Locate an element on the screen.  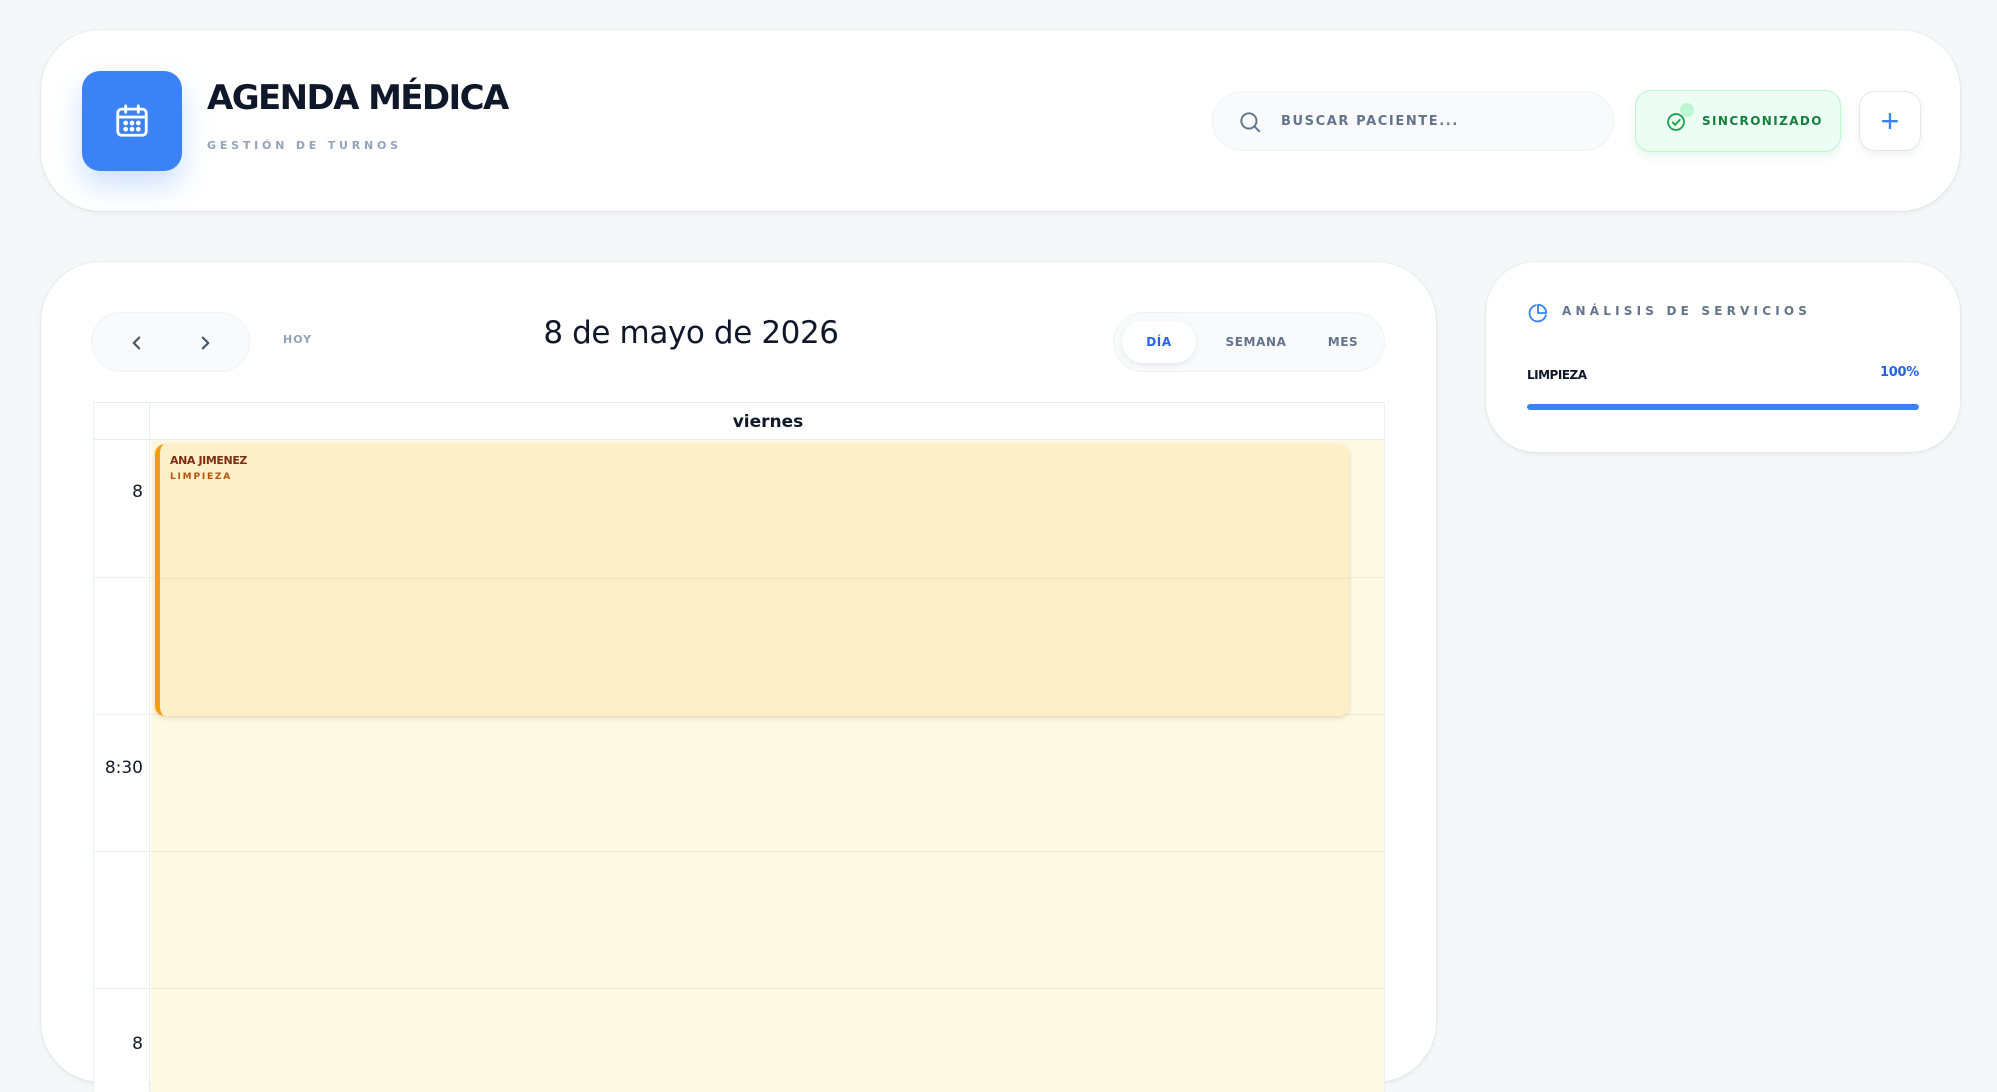
view-switcher: DÍA SEMANA MES is located at coordinates (1249, 342).